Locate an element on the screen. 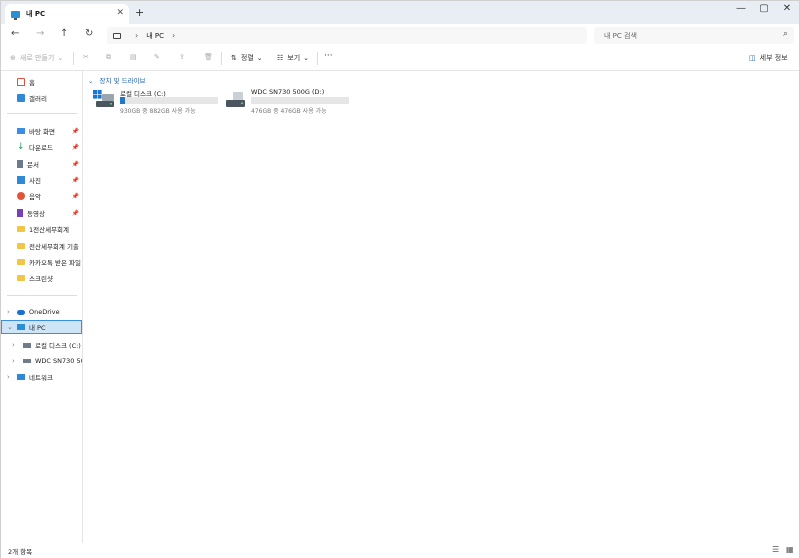 The height and width of the screenshot is (558, 800). cut-button: ✂ is located at coordinates (86, 57).